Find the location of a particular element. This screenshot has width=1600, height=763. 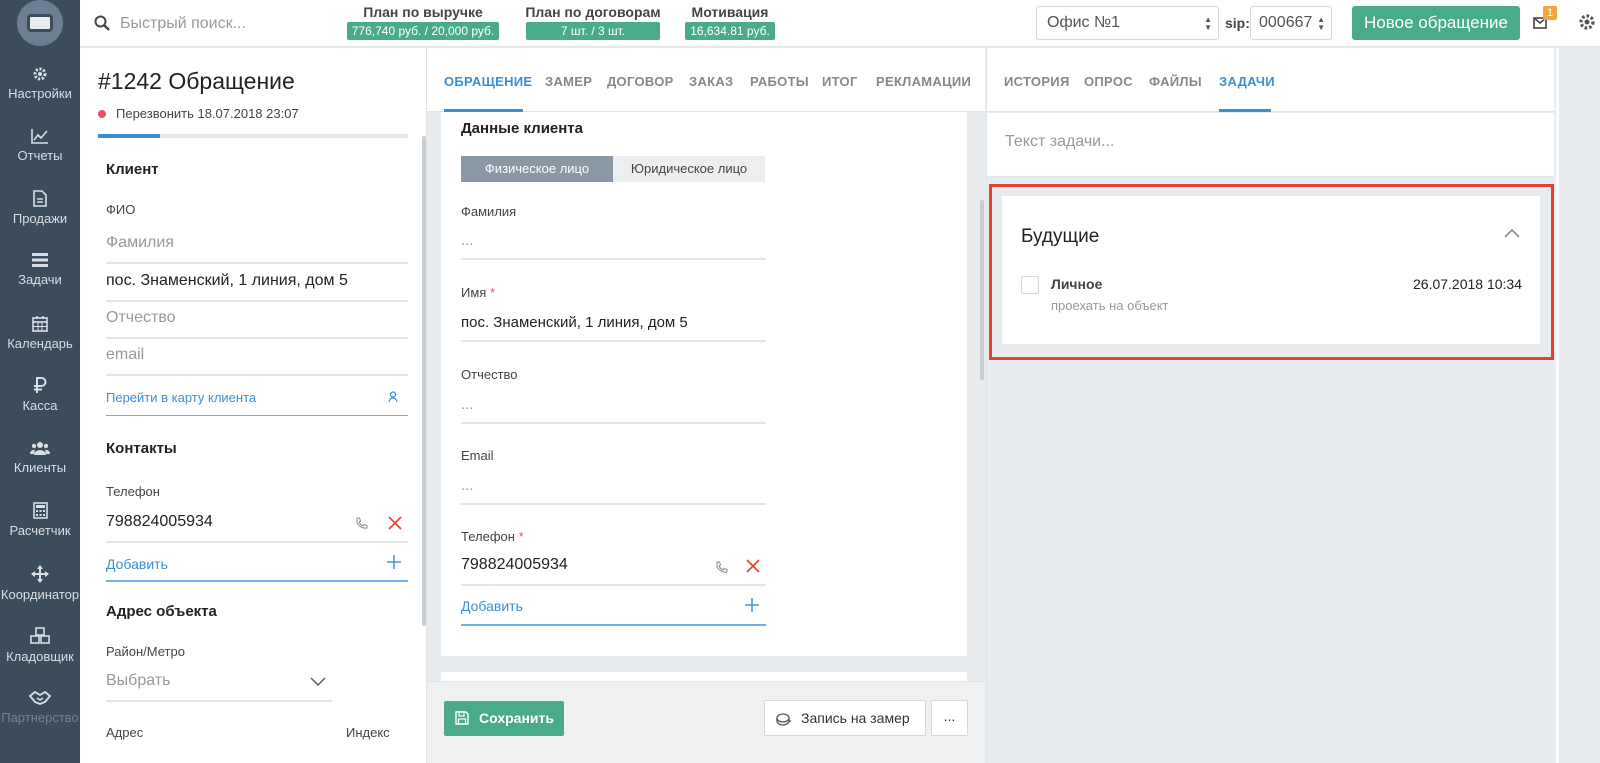

client-type-toggle: Физическое лицо Юридическое лицо is located at coordinates (613, 169).